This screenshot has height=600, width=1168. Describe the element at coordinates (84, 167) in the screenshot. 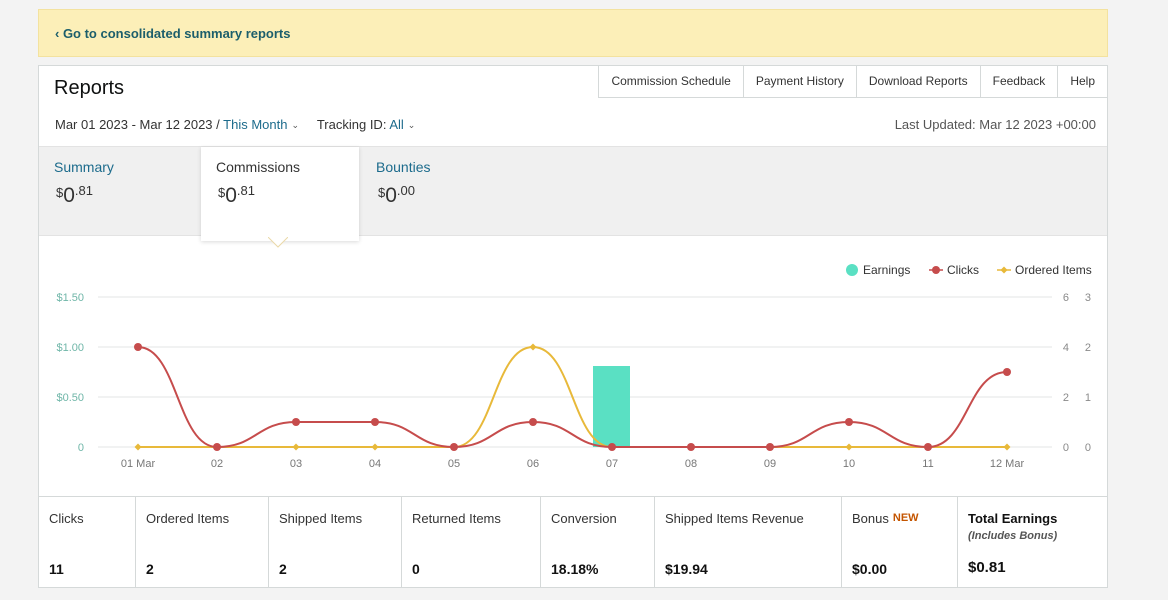

I see `tab-summary-label: Summary` at that location.